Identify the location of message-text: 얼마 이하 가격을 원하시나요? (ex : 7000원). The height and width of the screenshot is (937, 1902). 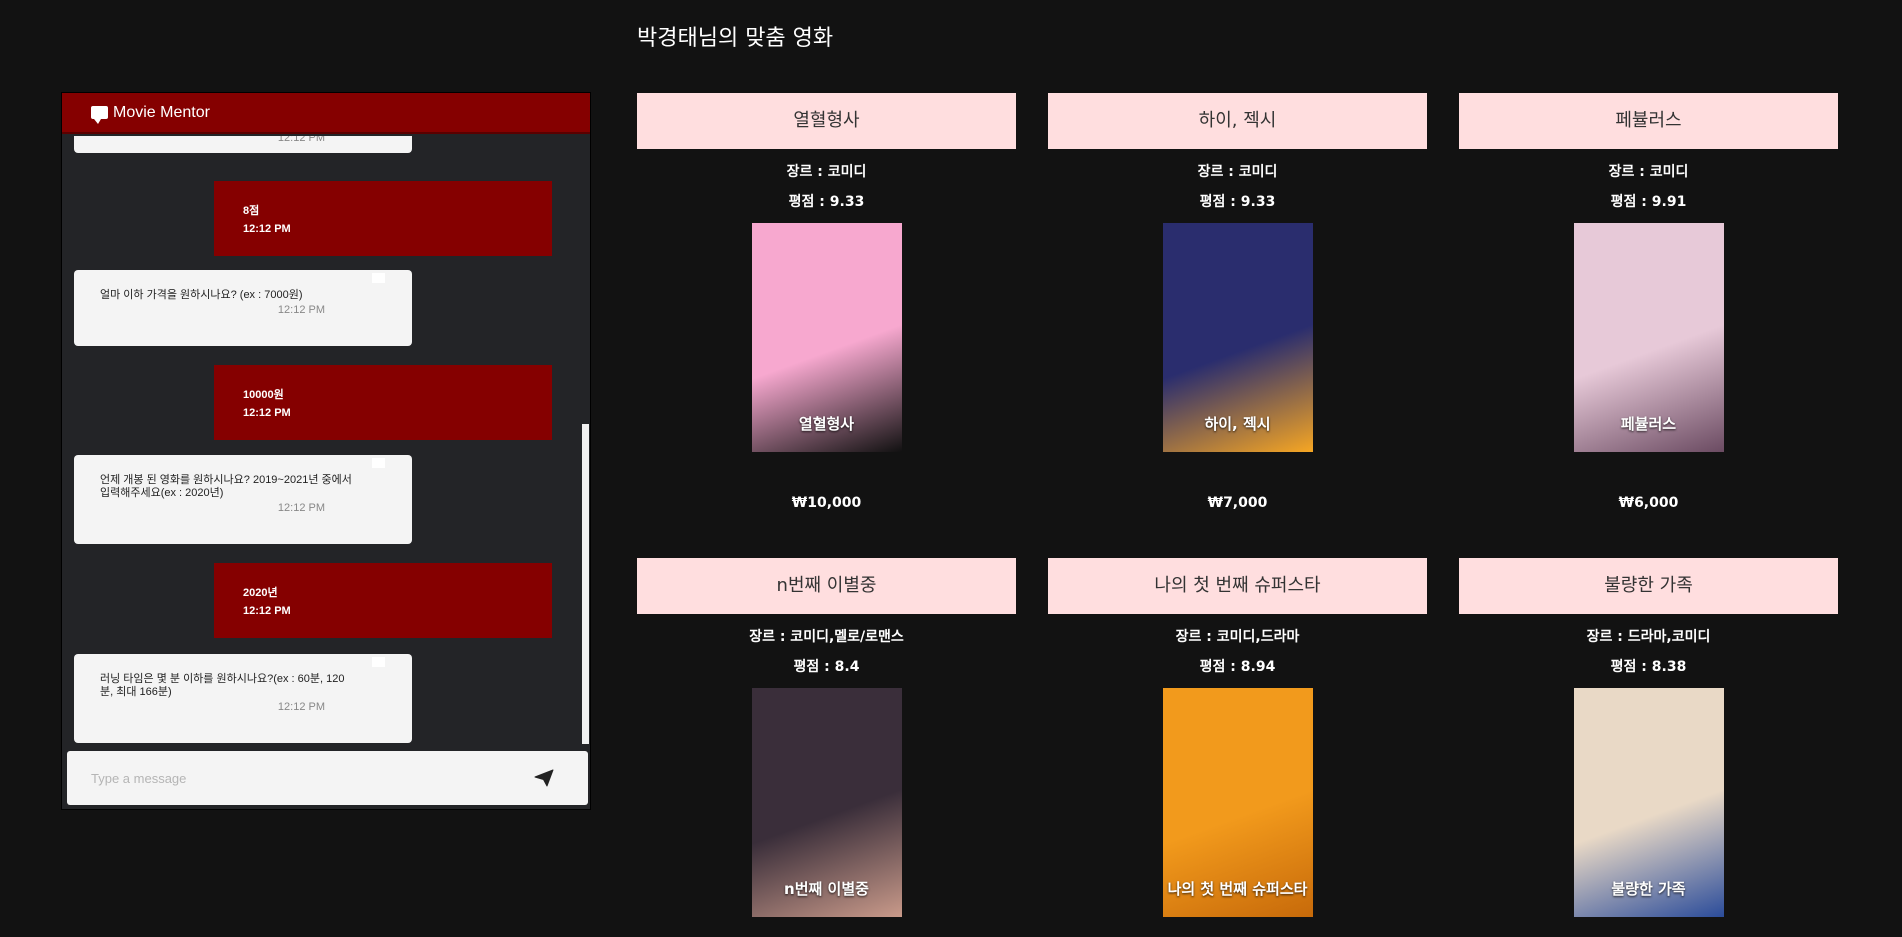
(201, 295).